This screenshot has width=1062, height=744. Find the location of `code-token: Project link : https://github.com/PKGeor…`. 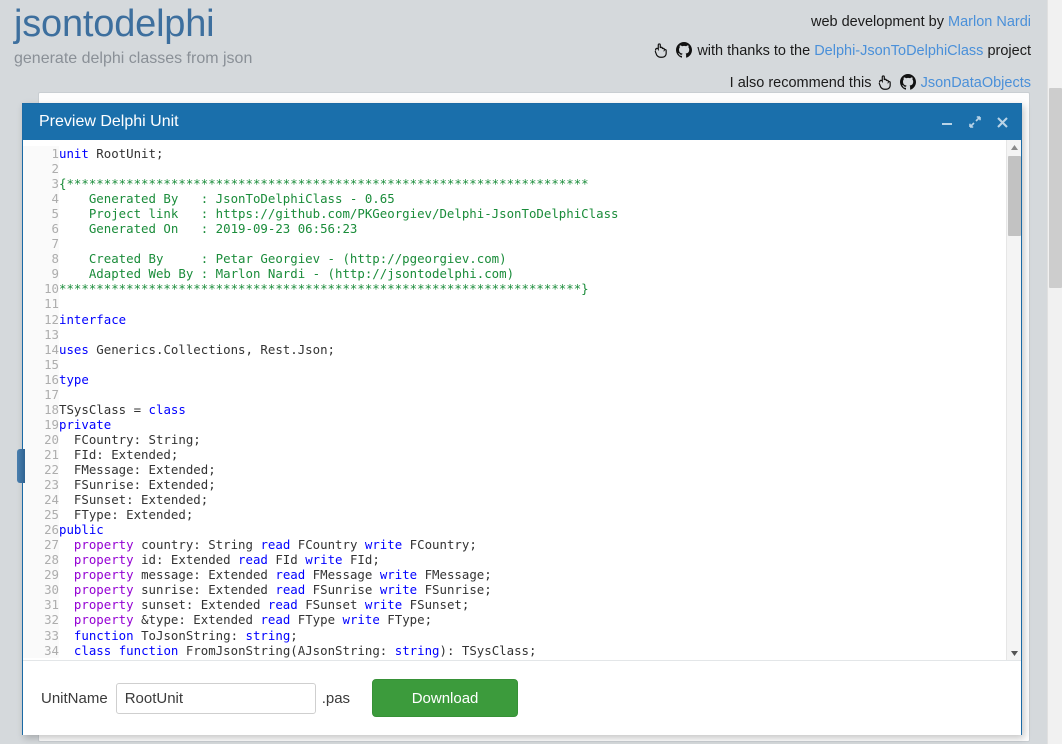

code-token: Project link : https://github.com/PKGeor… is located at coordinates (339, 214).